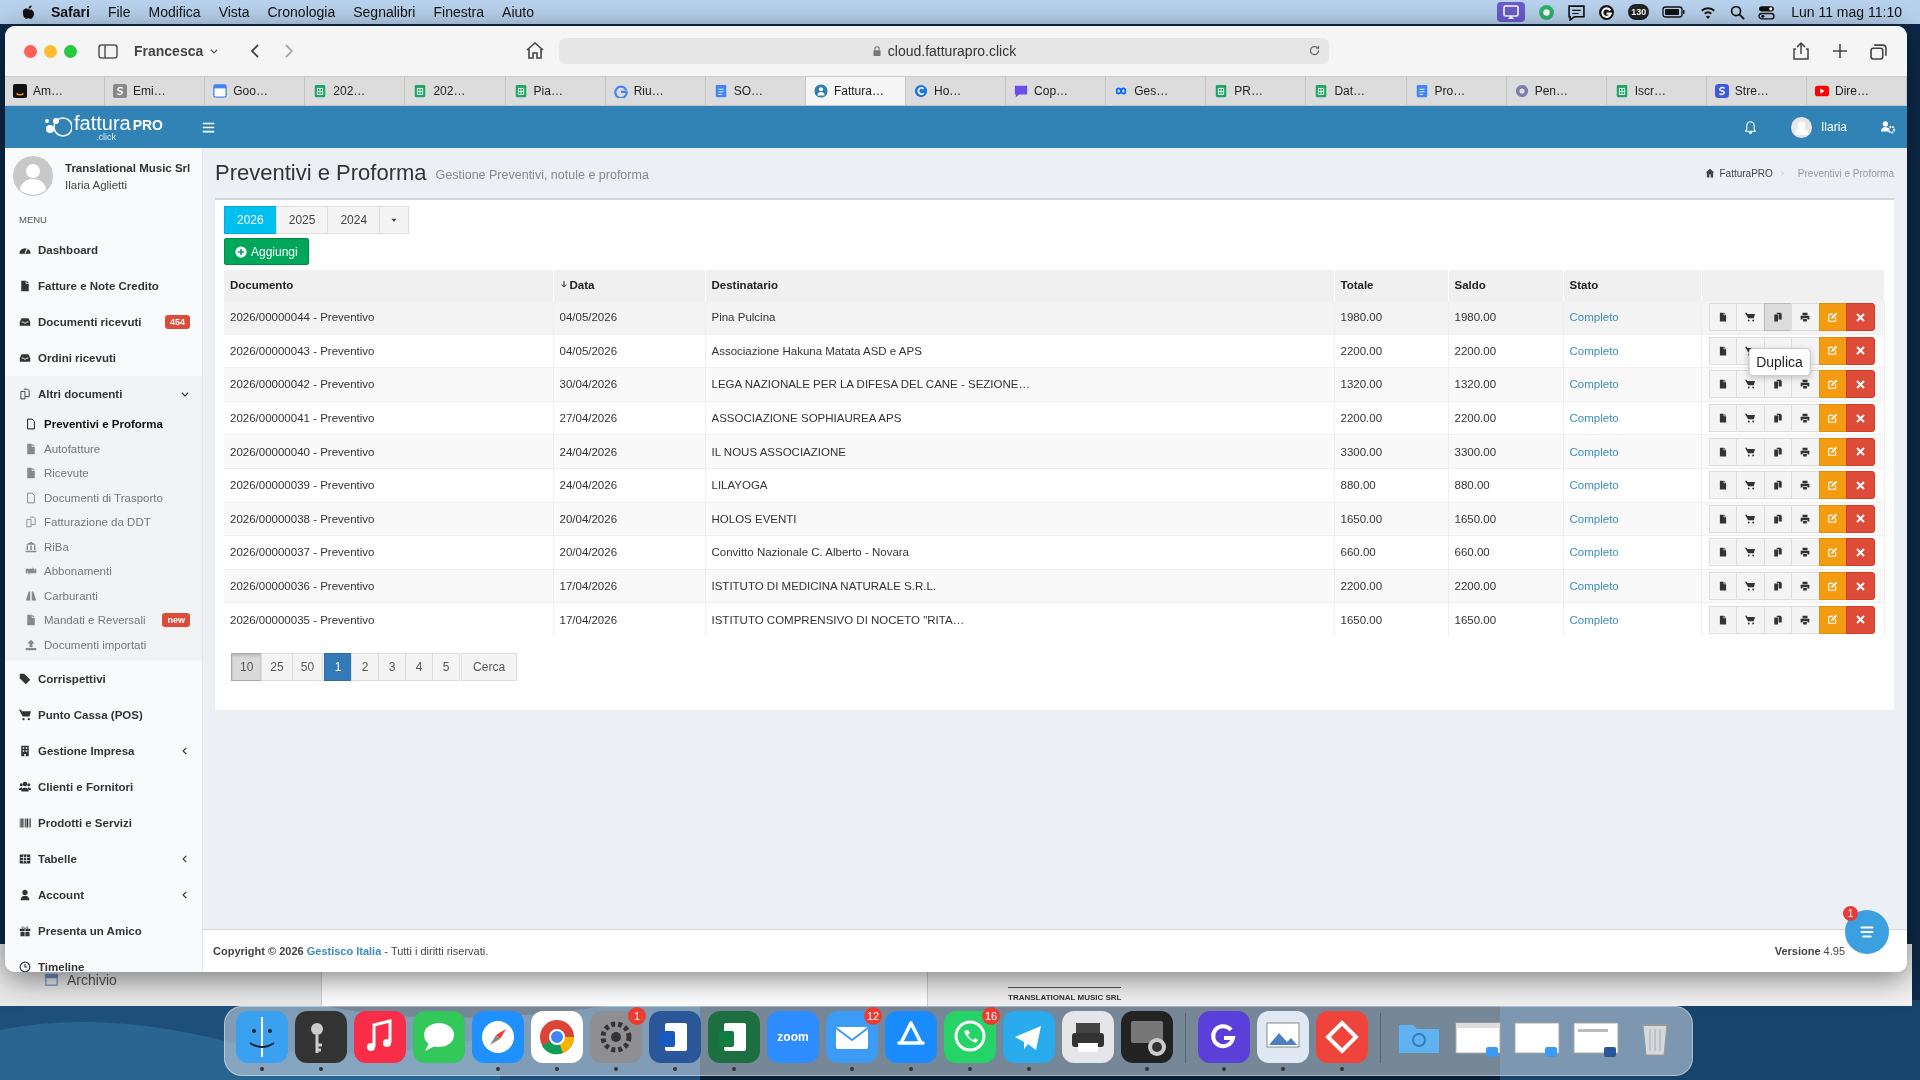  What do you see at coordinates (321, 173) in the screenshot?
I see `page-title: Preventivi e Proforma` at bounding box center [321, 173].